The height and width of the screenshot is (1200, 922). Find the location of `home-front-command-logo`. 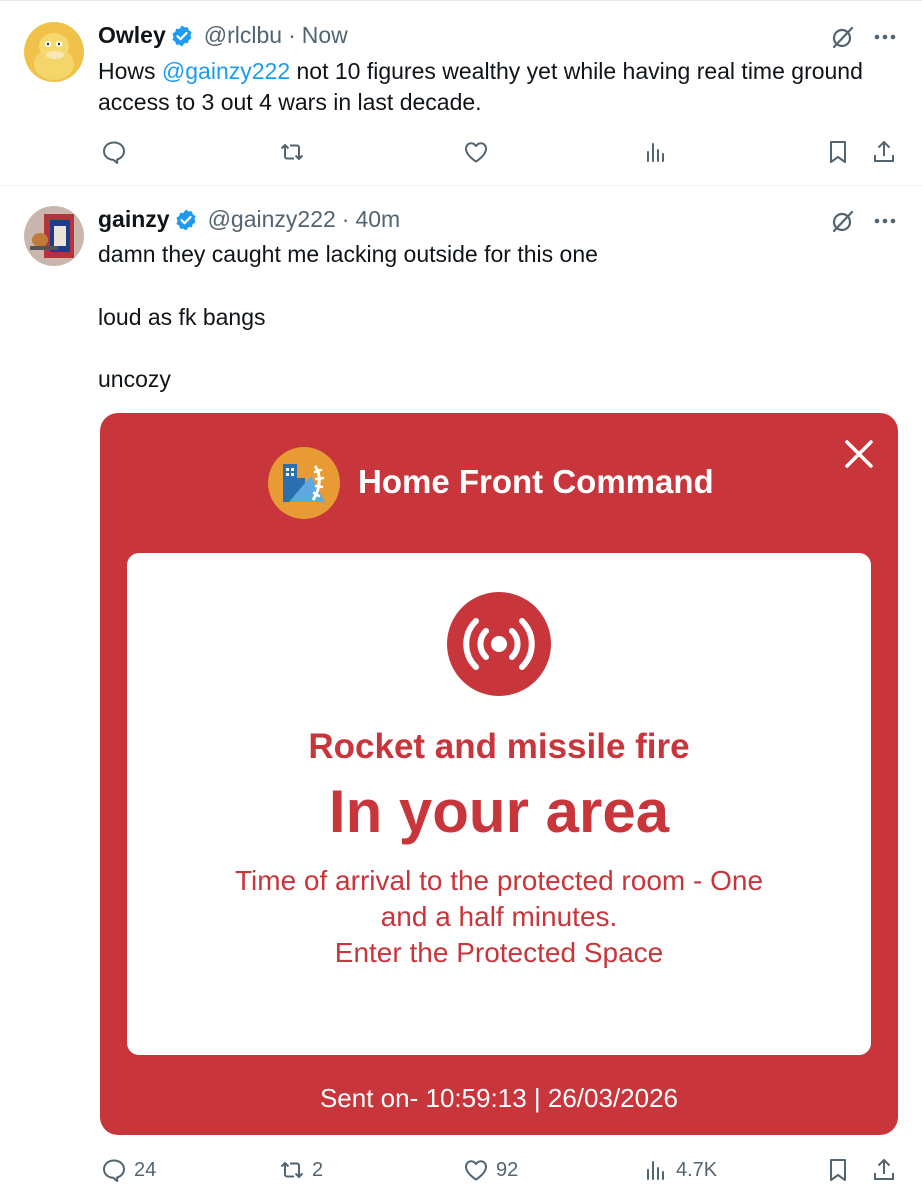

home-front-command-logo is located at coordinates (304, 483).